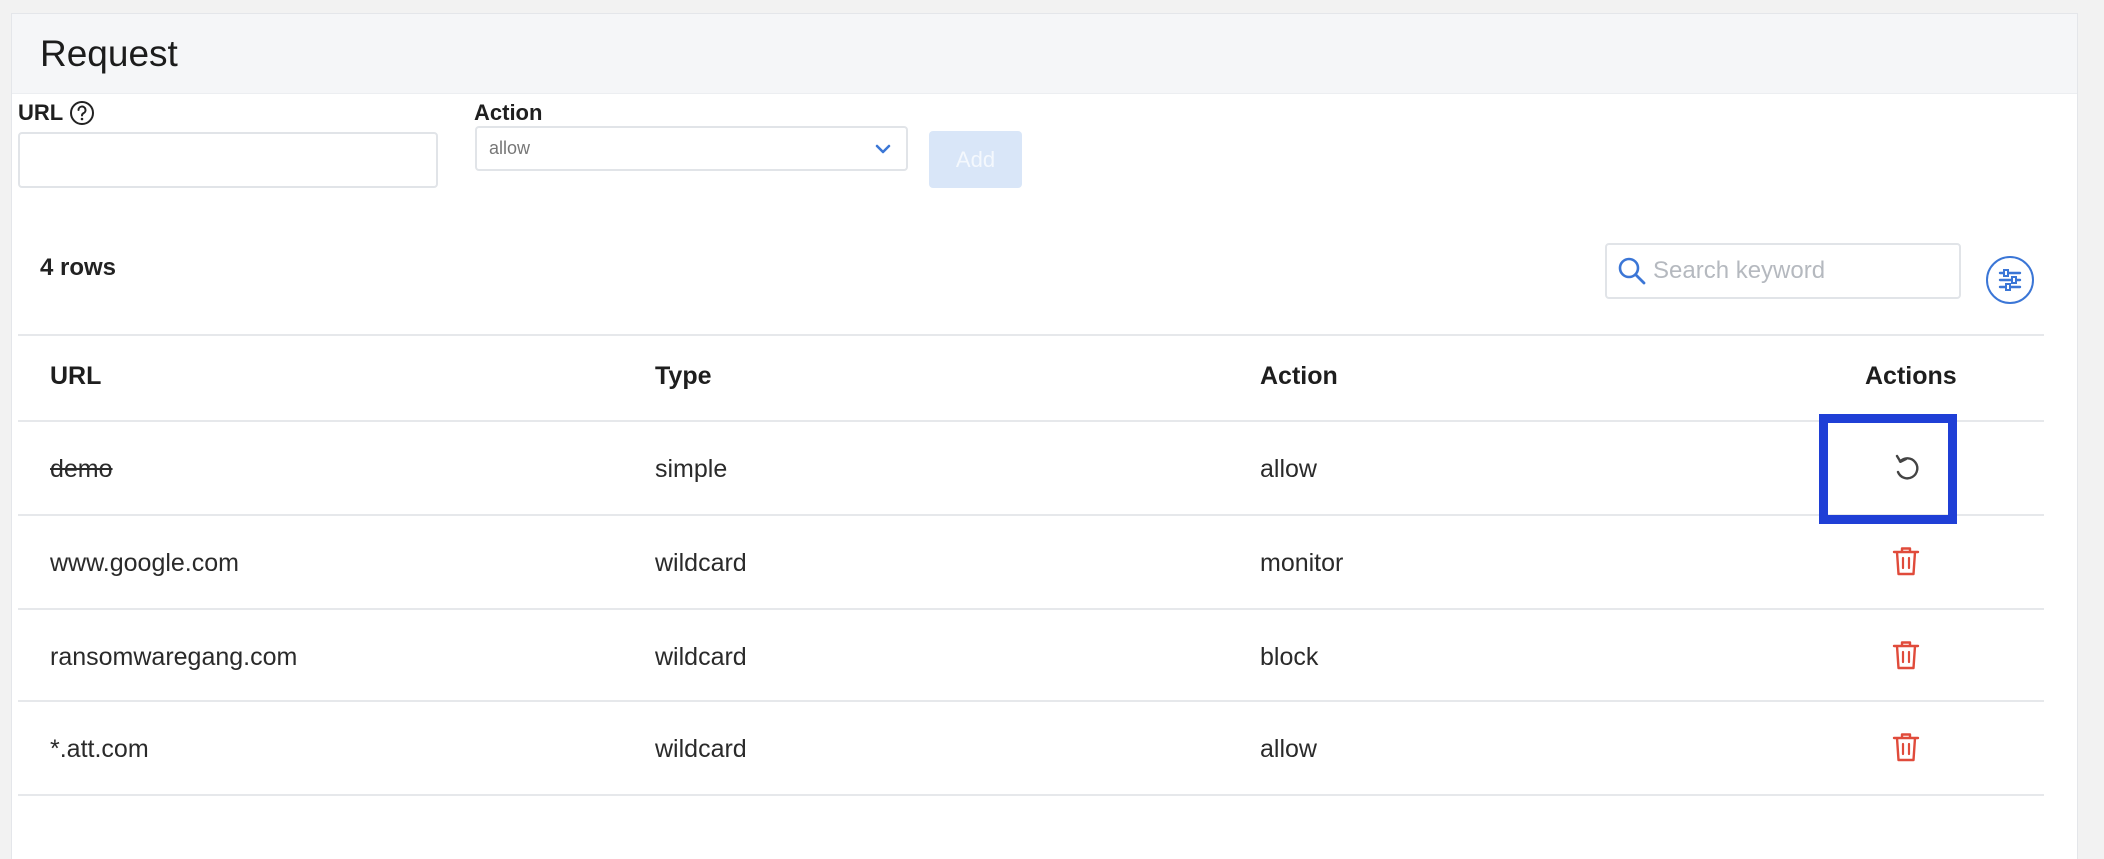  I want to click on action-select: allow, so click(691, 148).